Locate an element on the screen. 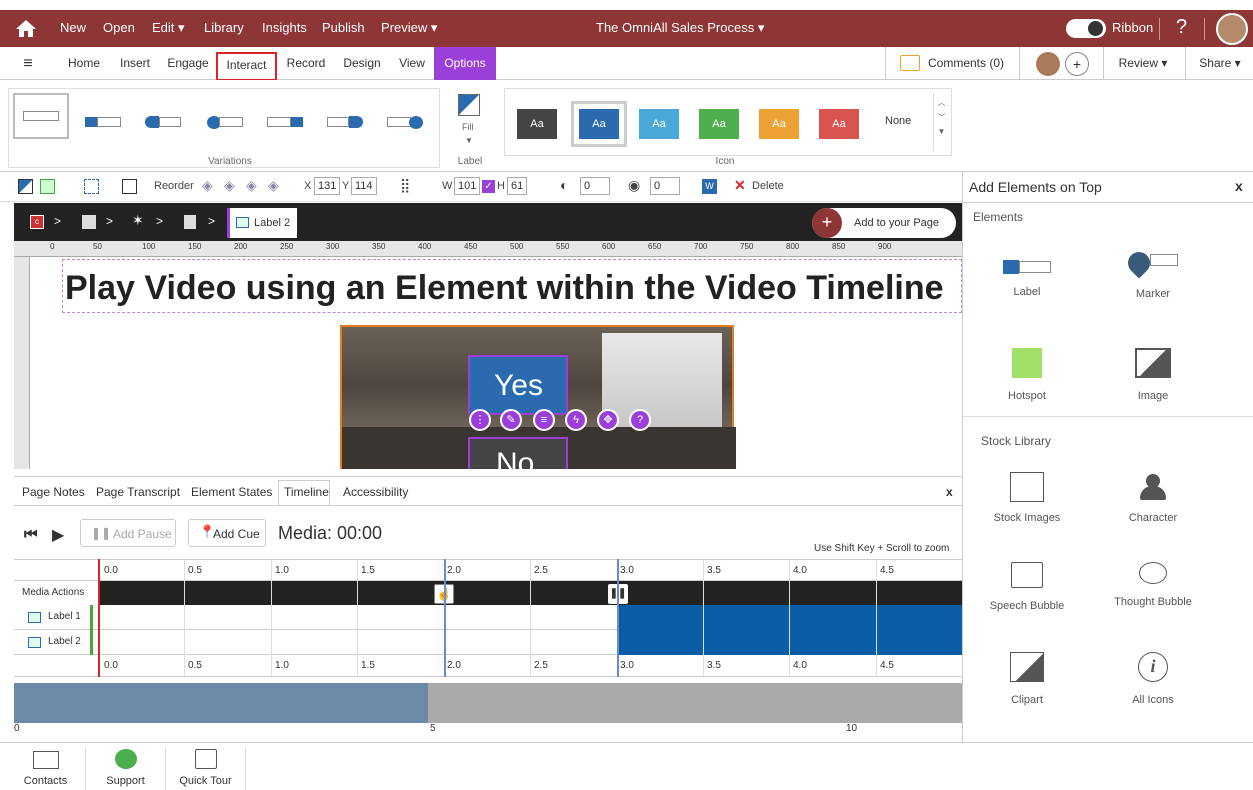 Image resolution: width=1253 pixels, height=790 pixels. variation-circle-left is located at coordinates (226, 122).